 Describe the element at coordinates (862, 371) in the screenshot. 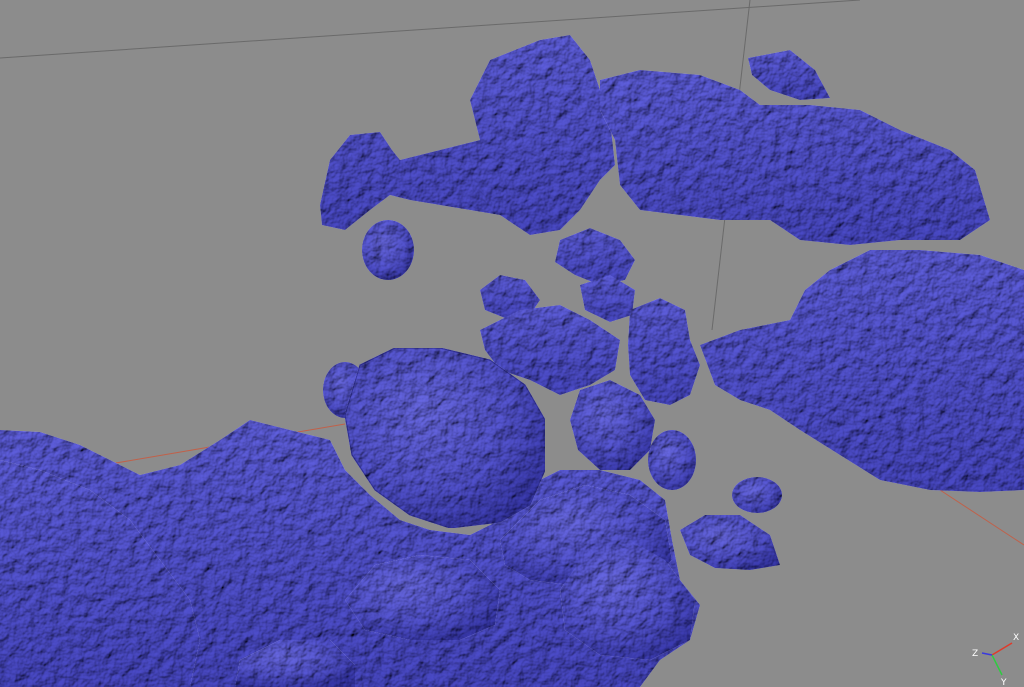

I see `mesh-fragment-right-slab` at that location.